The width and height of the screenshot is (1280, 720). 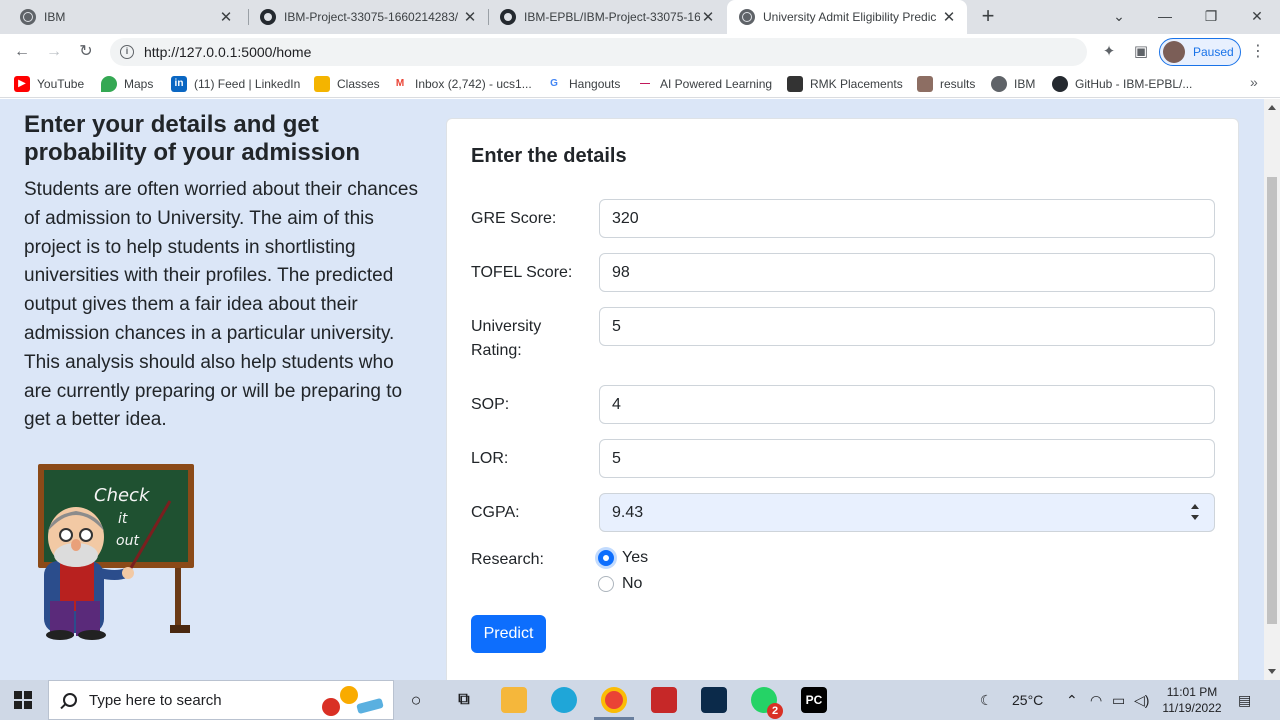 I want to click on reload-icon: ↻, so click(x=86, y=52).